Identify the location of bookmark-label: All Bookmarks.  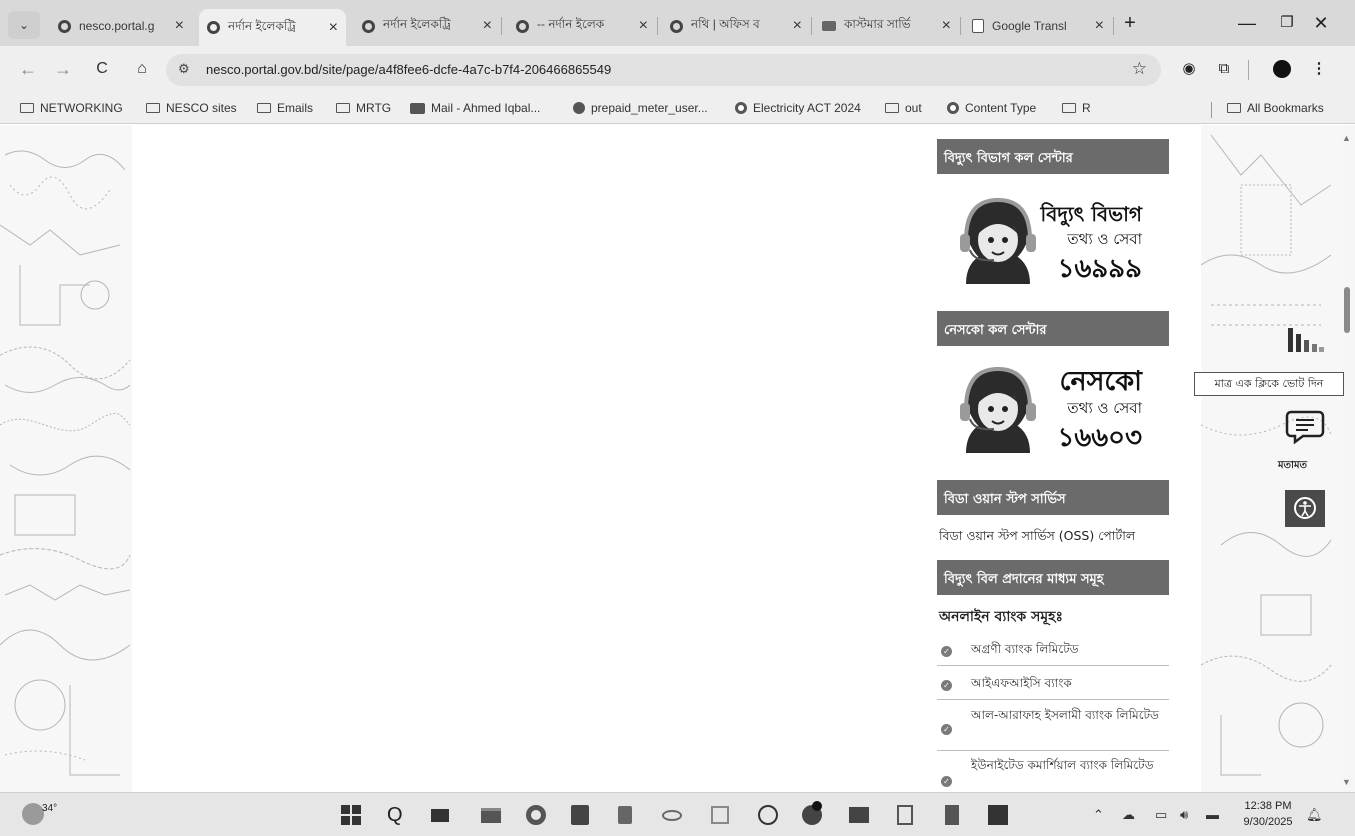
(1285, 108).